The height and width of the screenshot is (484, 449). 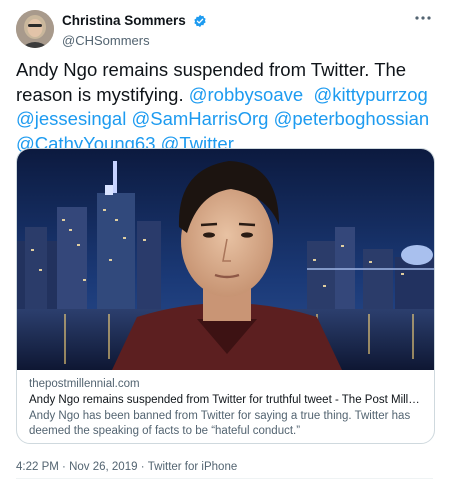 What do you see at coordinates (103, 467) in the screenshot?
I see `tweet-date: Nov 26, 2019` at bounding box center [103, 467].